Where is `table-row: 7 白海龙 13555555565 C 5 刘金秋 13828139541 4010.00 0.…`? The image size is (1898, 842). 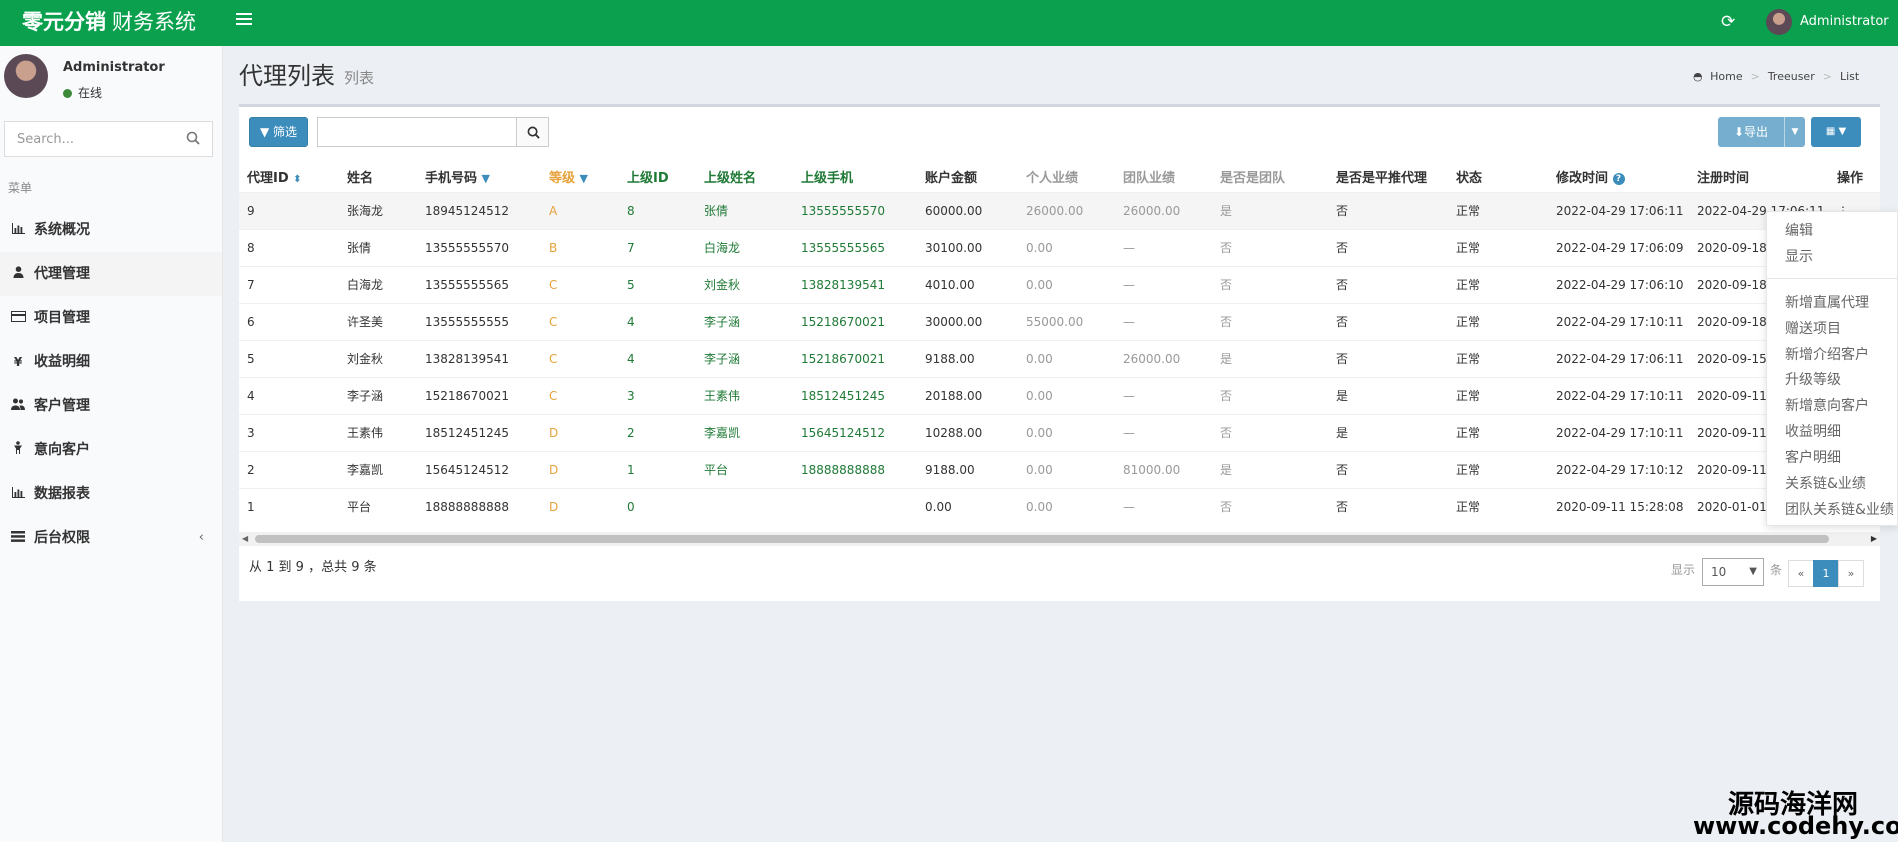 table-row: 7 白海龙 13555555565 C 5 刘金秋 13828139541 4010.00 0.… is located at coordinates (1059, 284).